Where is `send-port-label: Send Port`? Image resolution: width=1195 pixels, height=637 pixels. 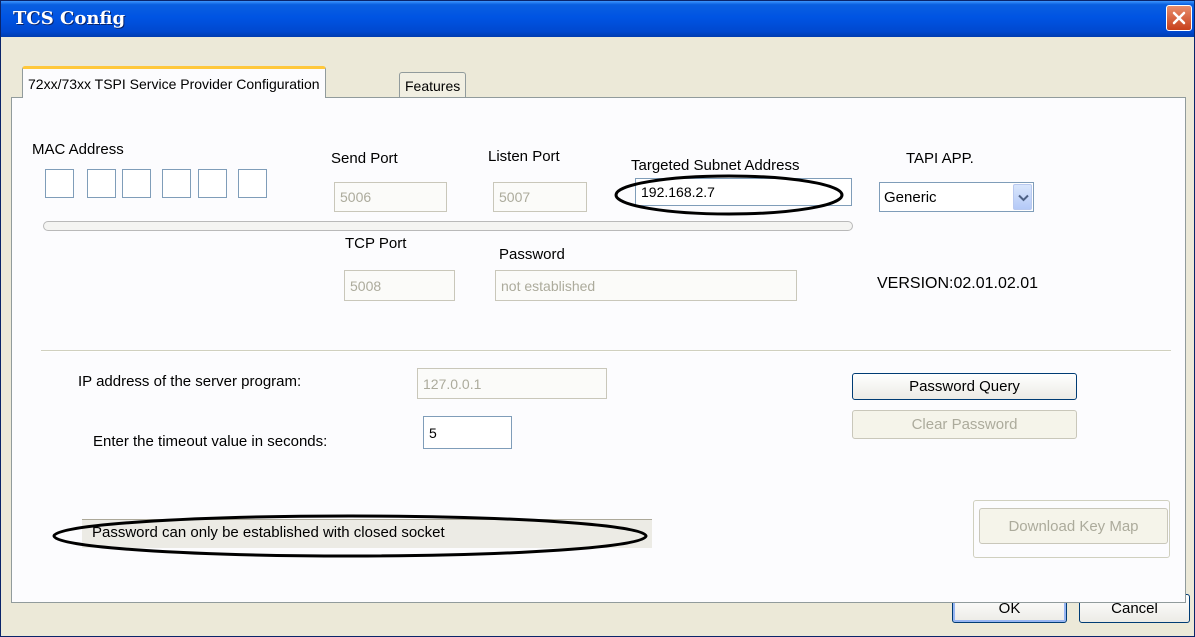
send-port-label: Send Port is located at coordinates (364, 158).